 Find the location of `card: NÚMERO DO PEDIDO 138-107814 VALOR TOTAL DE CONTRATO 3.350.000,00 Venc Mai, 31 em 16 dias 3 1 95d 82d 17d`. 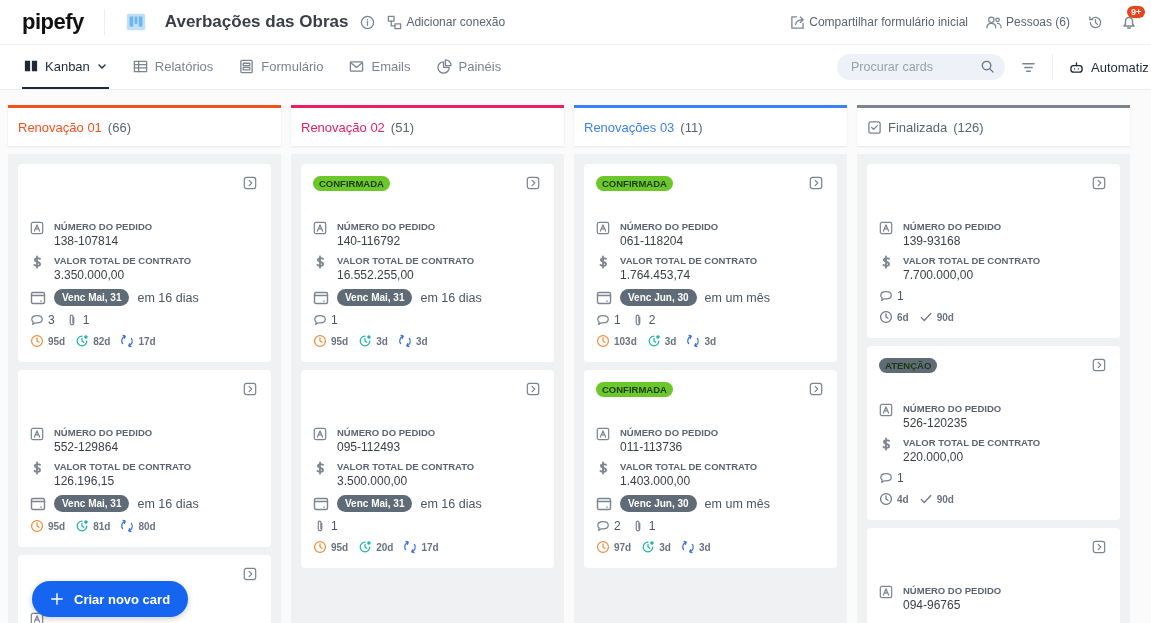

card: NÚMERO DO PEDIDO 138-107814 VALOR TOTAL DE CONTRATO 3.350.000,00 Venc Mai, 31 em 16 dias 3 1 95d 82d 17d is located at coordinates (144, 263).